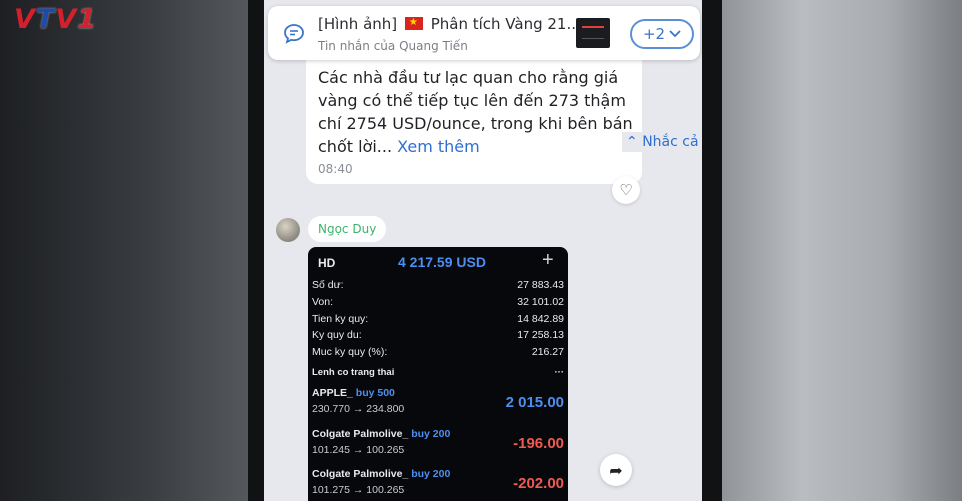 Image resolution: width=962 pixels, height=501 pixels. What do you see at coordinates (540, 335) in the screenshot?
I see `row-value: 17 258.13` at bounding box center [540, 335].